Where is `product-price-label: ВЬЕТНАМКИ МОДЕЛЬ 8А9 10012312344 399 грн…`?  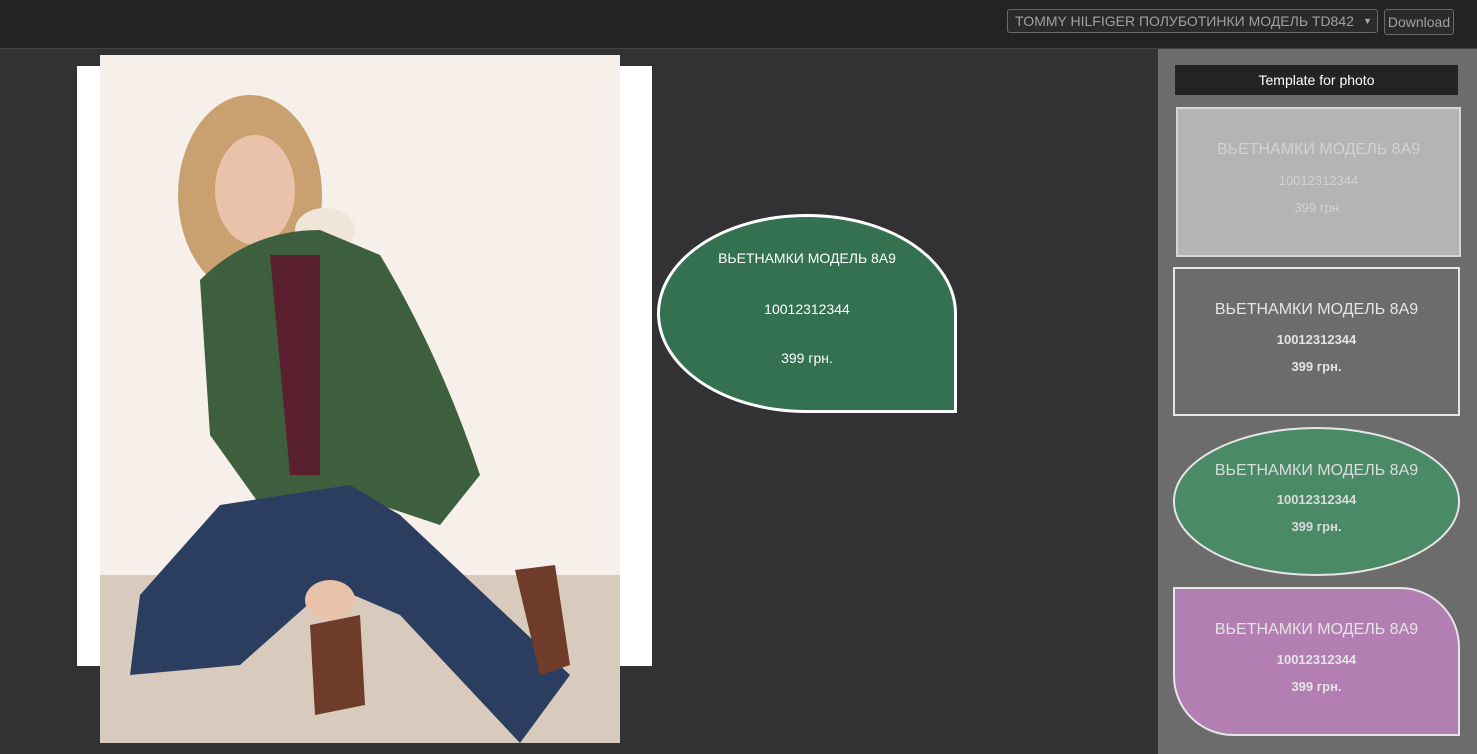
product-price-label: ВЬЕТНАМКИ МОДЕЛЬ 8А9 10012312344 399 грн… is located at coordinates (807, 313).